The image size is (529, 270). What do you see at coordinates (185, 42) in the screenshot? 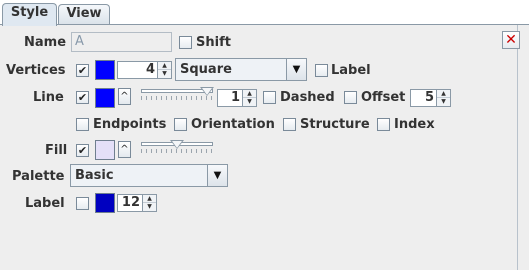
I see `shift-checkbox` at bounding box center [185, 42].